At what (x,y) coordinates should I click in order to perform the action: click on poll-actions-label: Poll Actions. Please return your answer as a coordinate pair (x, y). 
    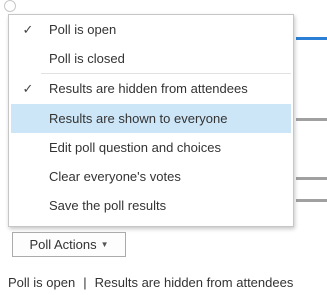
    Looking at the image, I should click on (63, 244).